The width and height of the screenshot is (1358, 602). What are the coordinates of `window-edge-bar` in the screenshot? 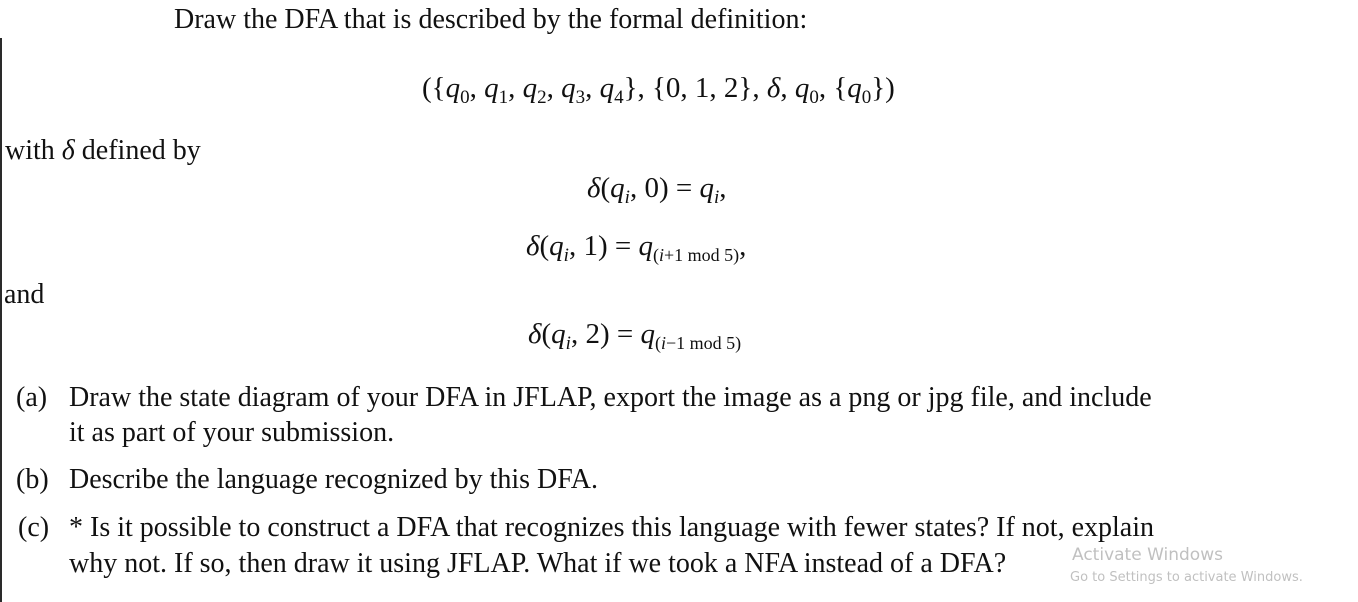 It's located at (1, 320).